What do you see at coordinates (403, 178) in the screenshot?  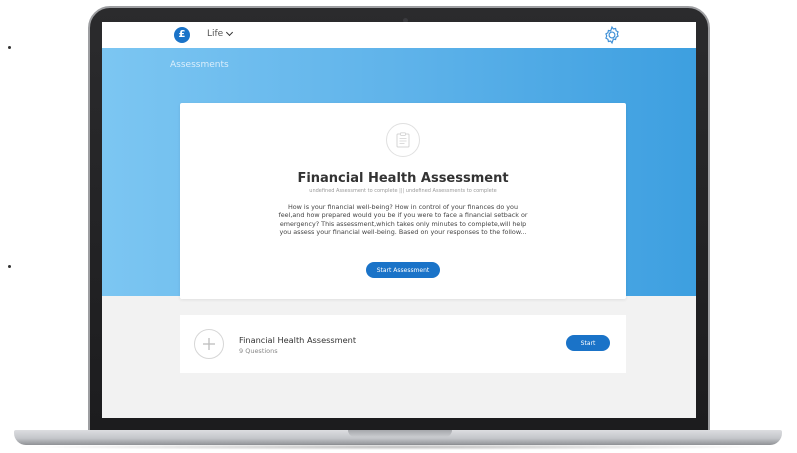 I see `featured-title: Financial Health Assessment` at bounding box center [403, 178].